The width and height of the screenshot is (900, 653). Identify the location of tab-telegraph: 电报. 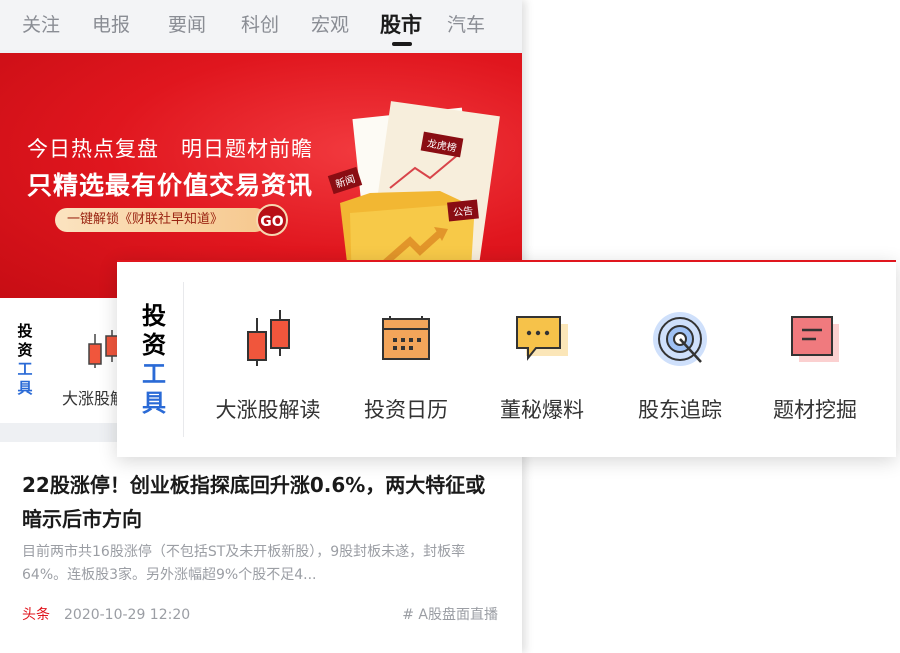
(111, 23).